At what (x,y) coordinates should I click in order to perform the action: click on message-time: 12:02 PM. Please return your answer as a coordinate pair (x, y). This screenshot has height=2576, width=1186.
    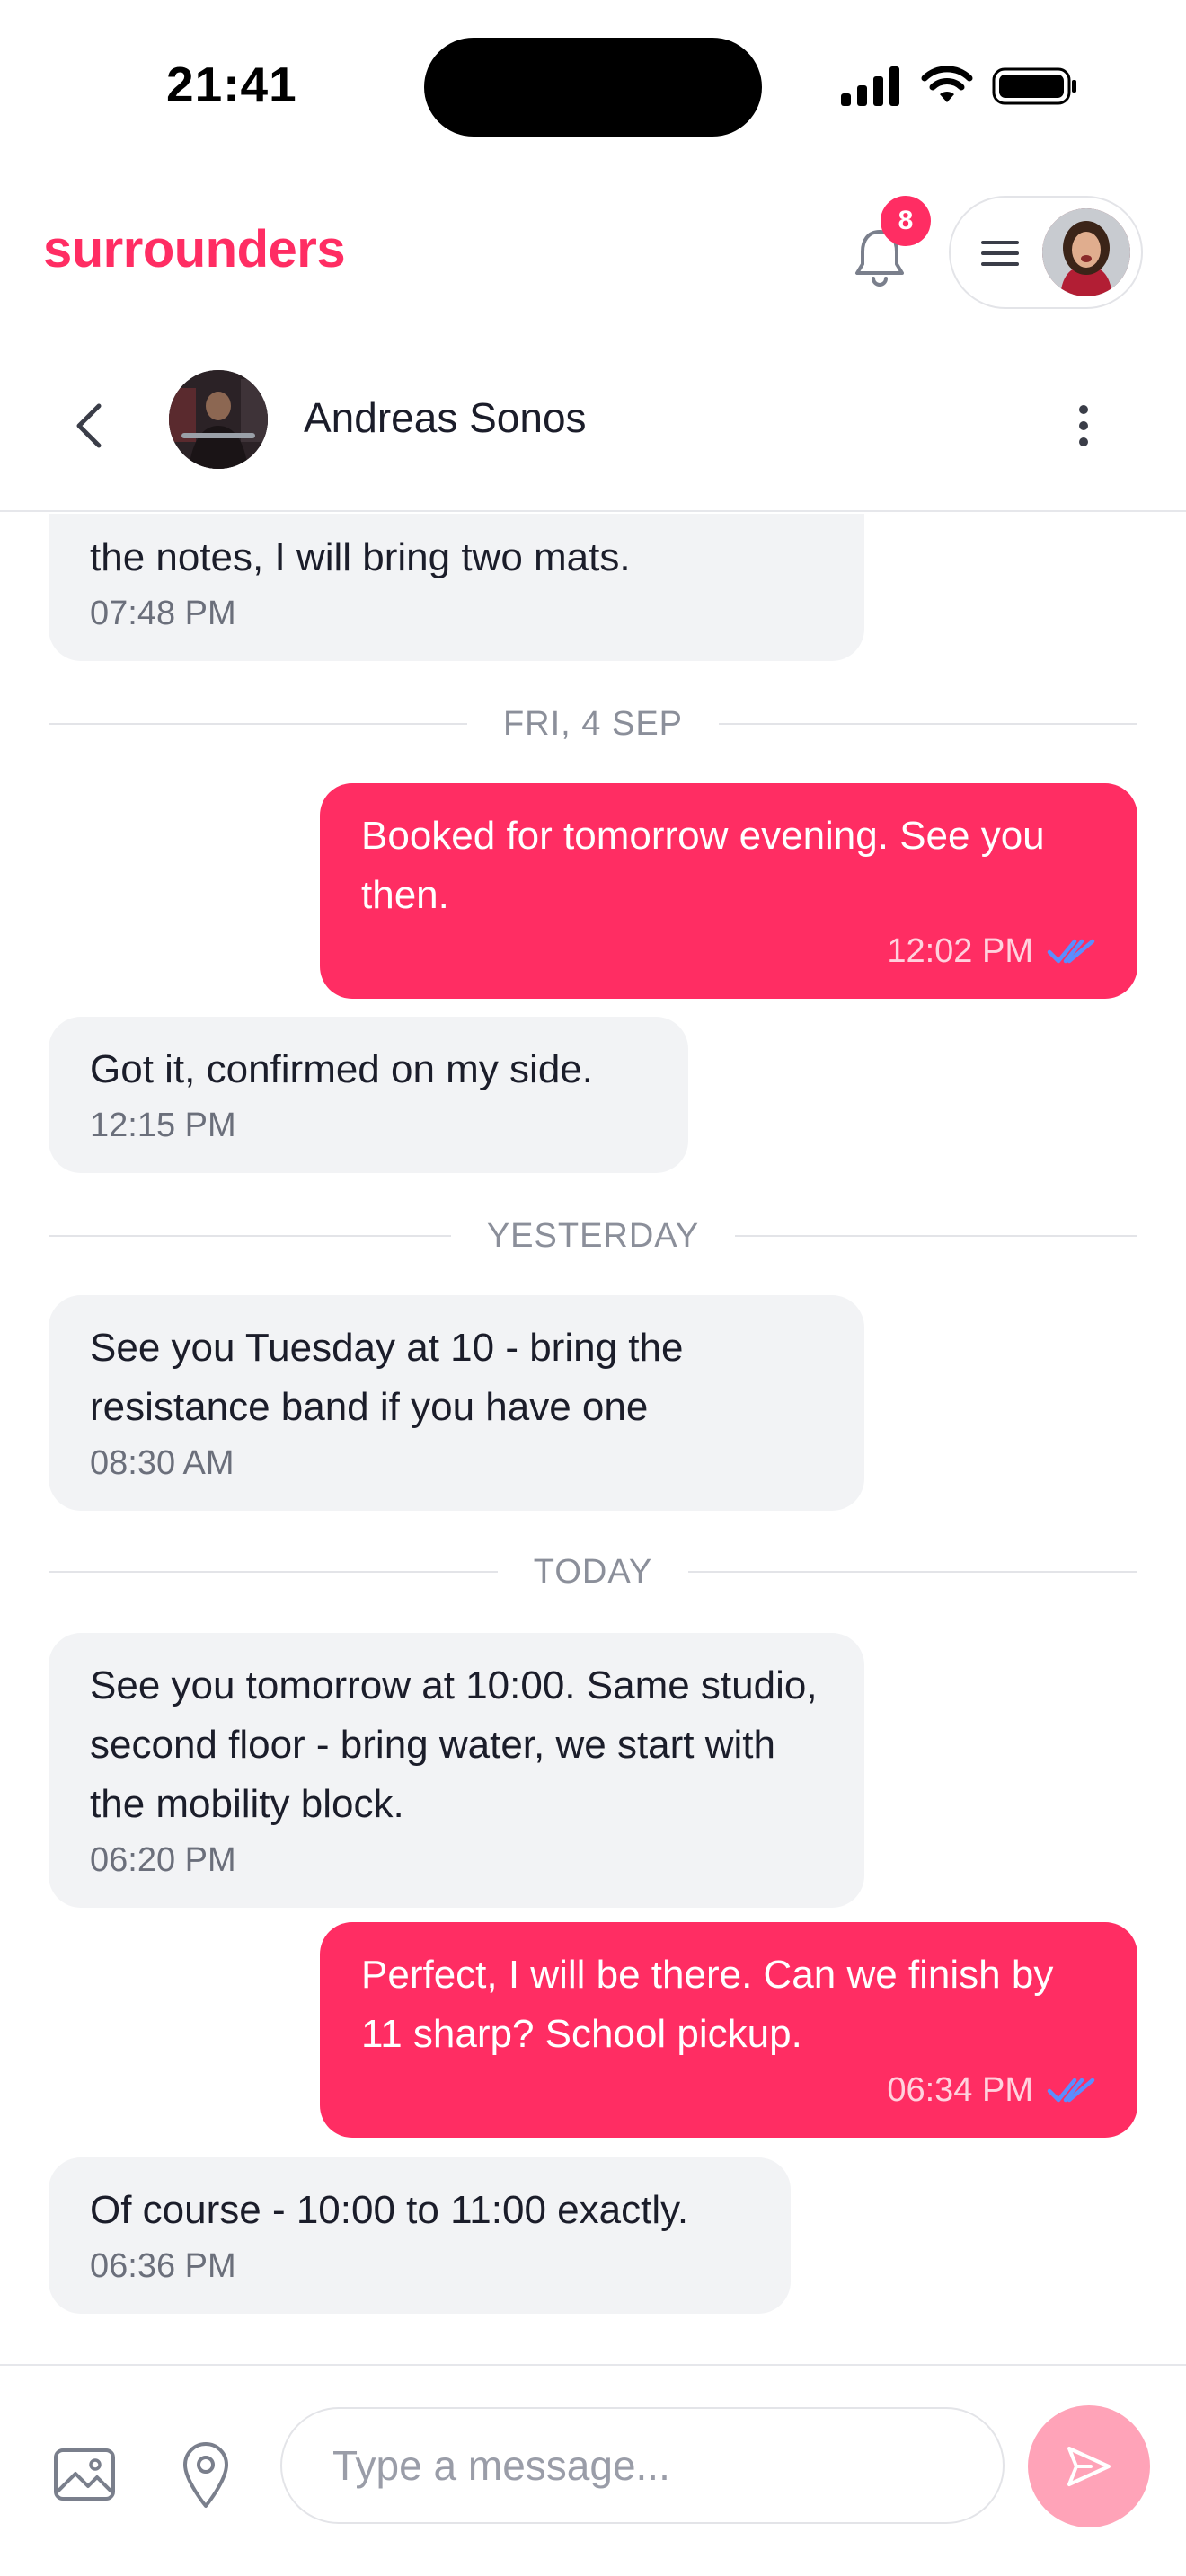
    Looking at the image, I should click on (728, 951).